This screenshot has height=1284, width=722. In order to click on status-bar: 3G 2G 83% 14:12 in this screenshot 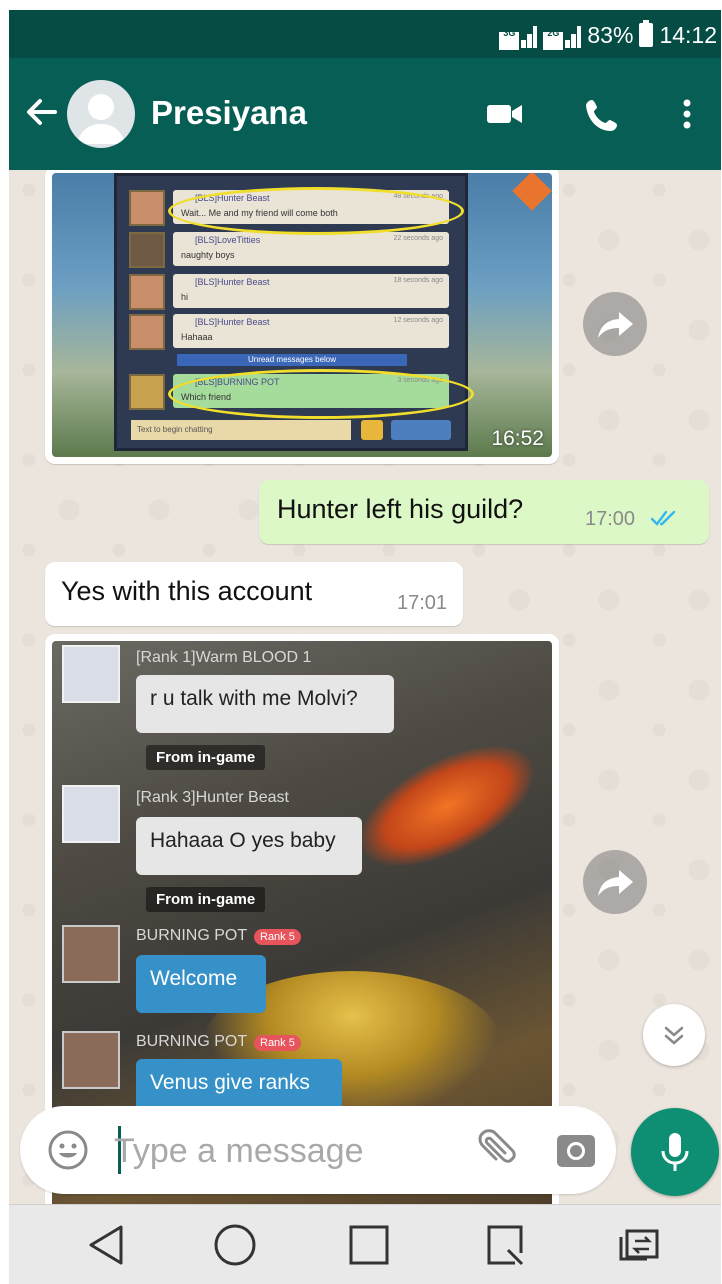, I will do `click(365, 34)`.